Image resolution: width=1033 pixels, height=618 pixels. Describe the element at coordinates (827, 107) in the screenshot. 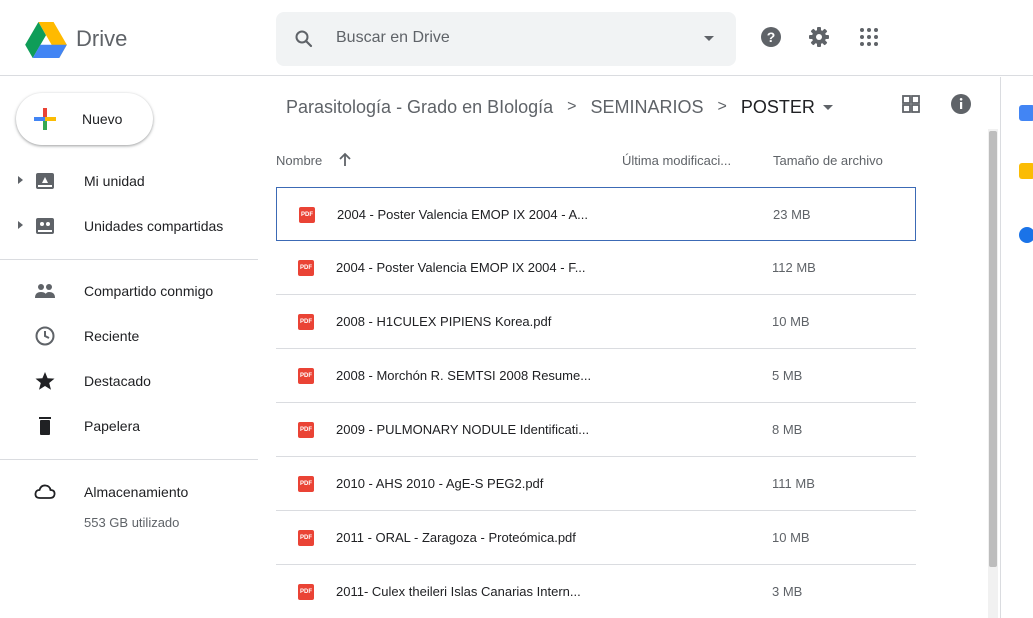

I see `folder-menu-chevron-down-icon` at that location.